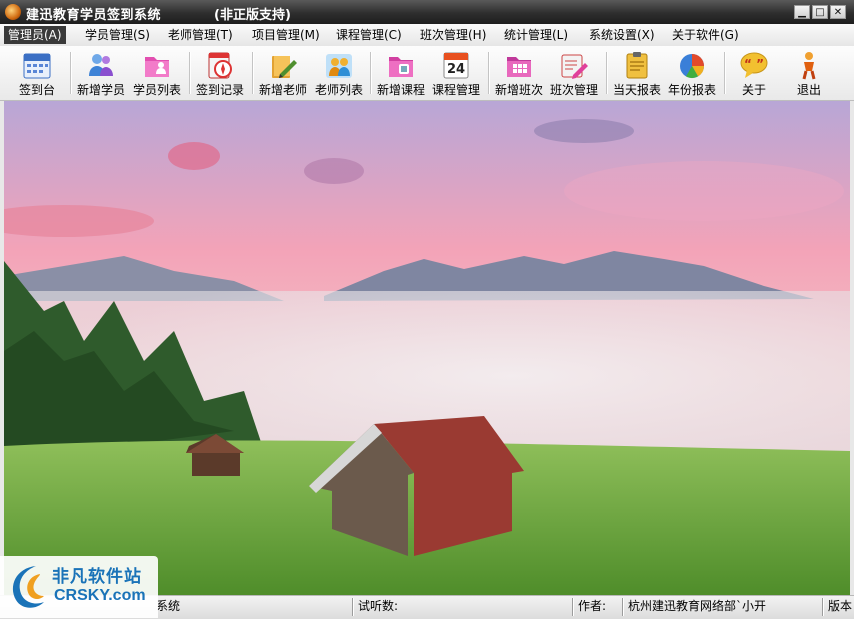  I want to click on course-manage-button: 24 课程管理, so click(456, 73).